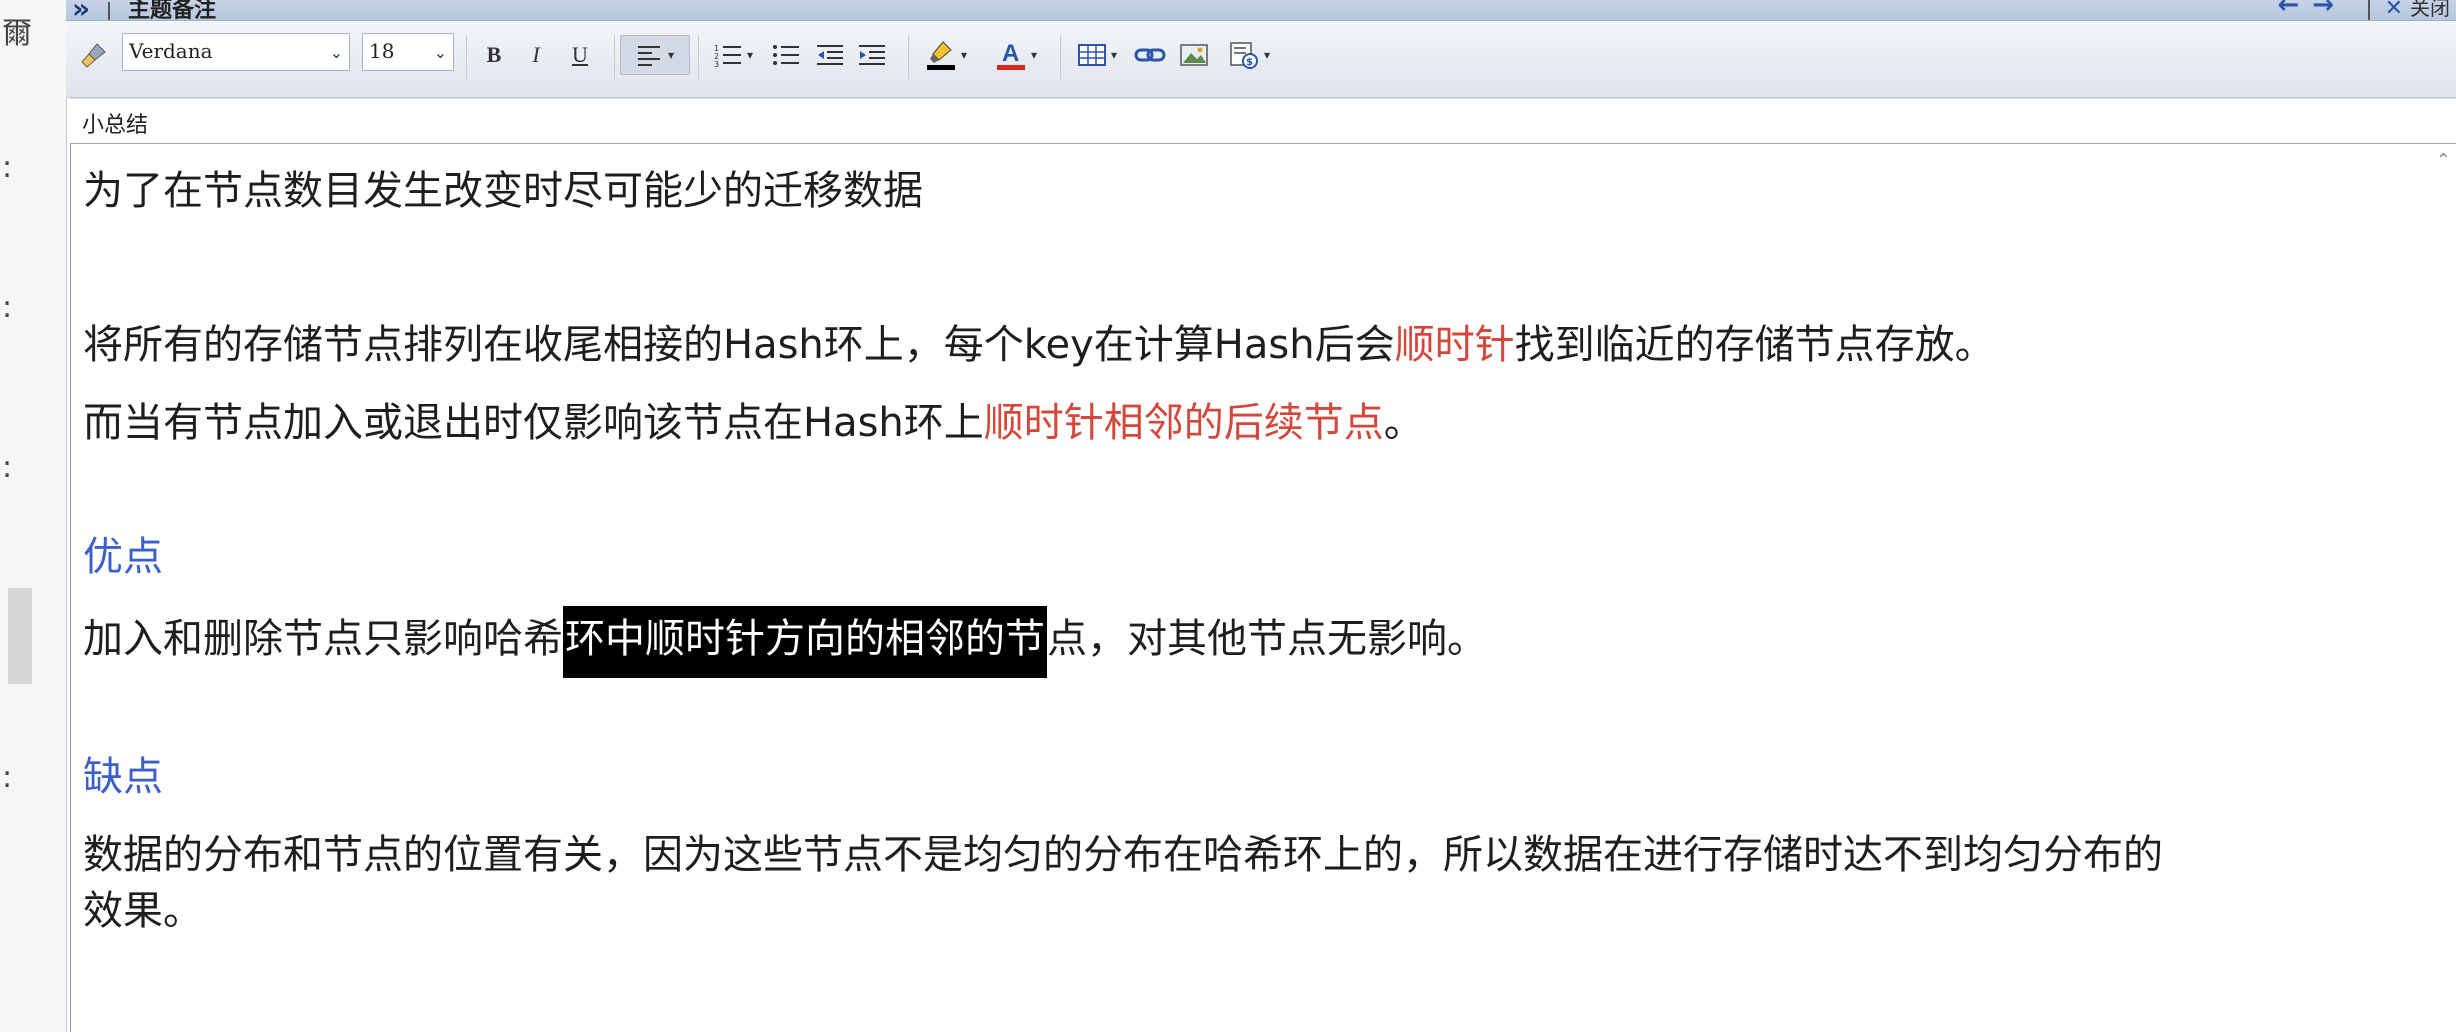  What do you see at coordinates (2393, 10) in the screenshot?
I see `close-icon: ✕` at bounding box center [2393, 10].